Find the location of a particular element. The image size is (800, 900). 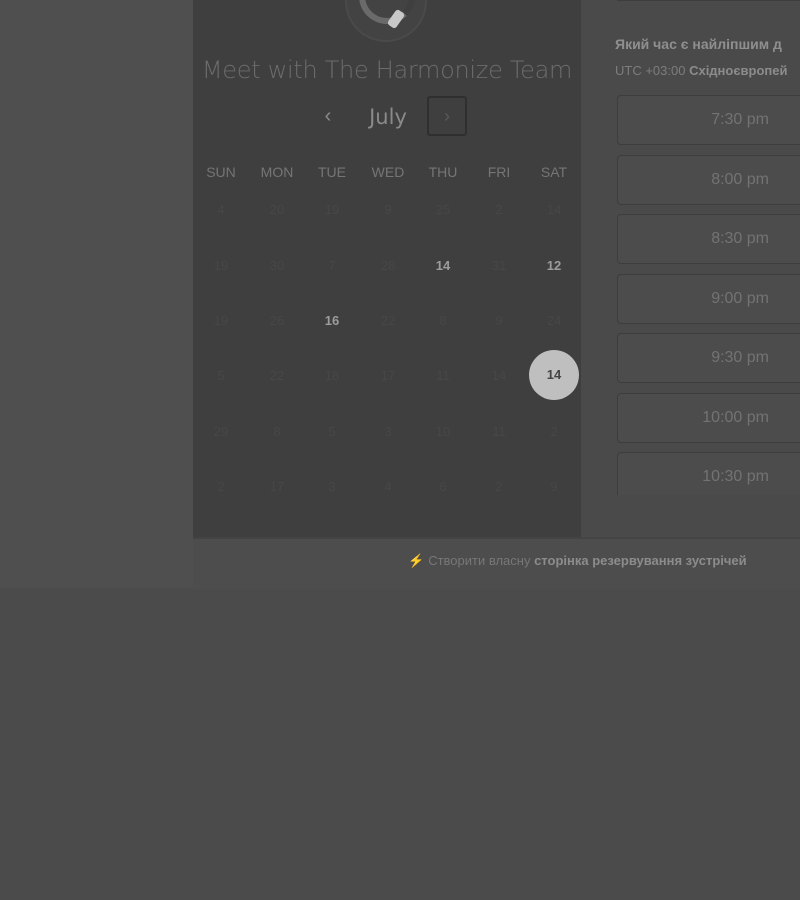

day-cell: 25 is located at coordinates (443, 209).